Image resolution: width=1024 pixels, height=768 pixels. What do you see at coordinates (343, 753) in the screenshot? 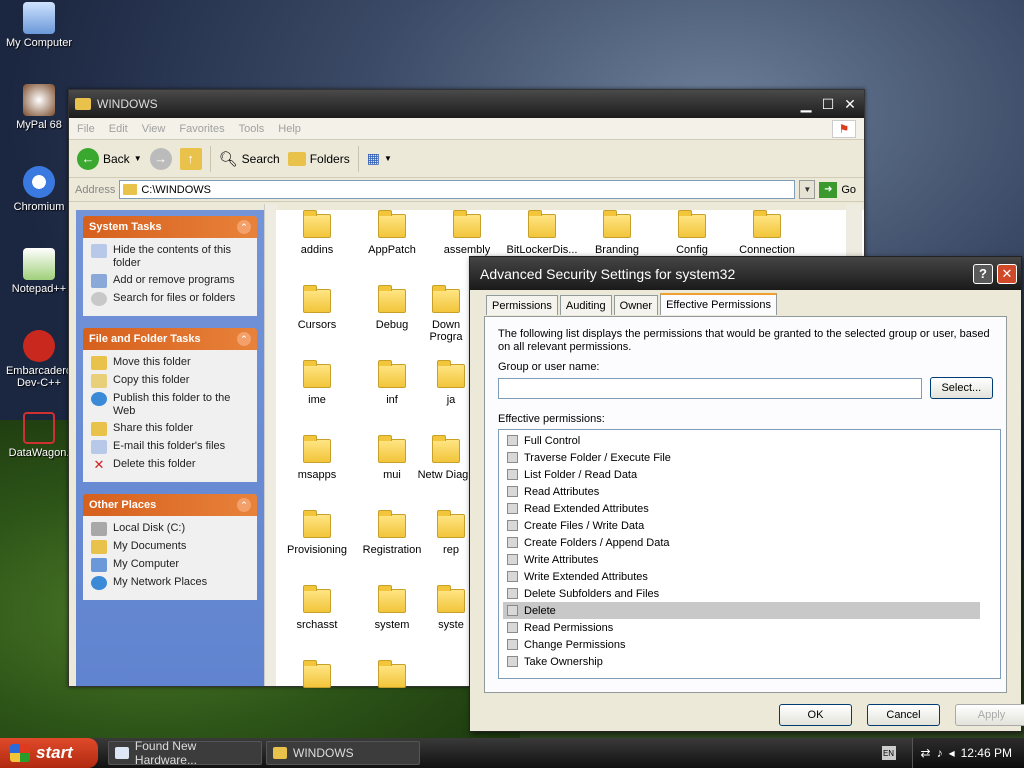
I see `taskbar-item-windows: WINDOWS` at bounding box center [343, 753].